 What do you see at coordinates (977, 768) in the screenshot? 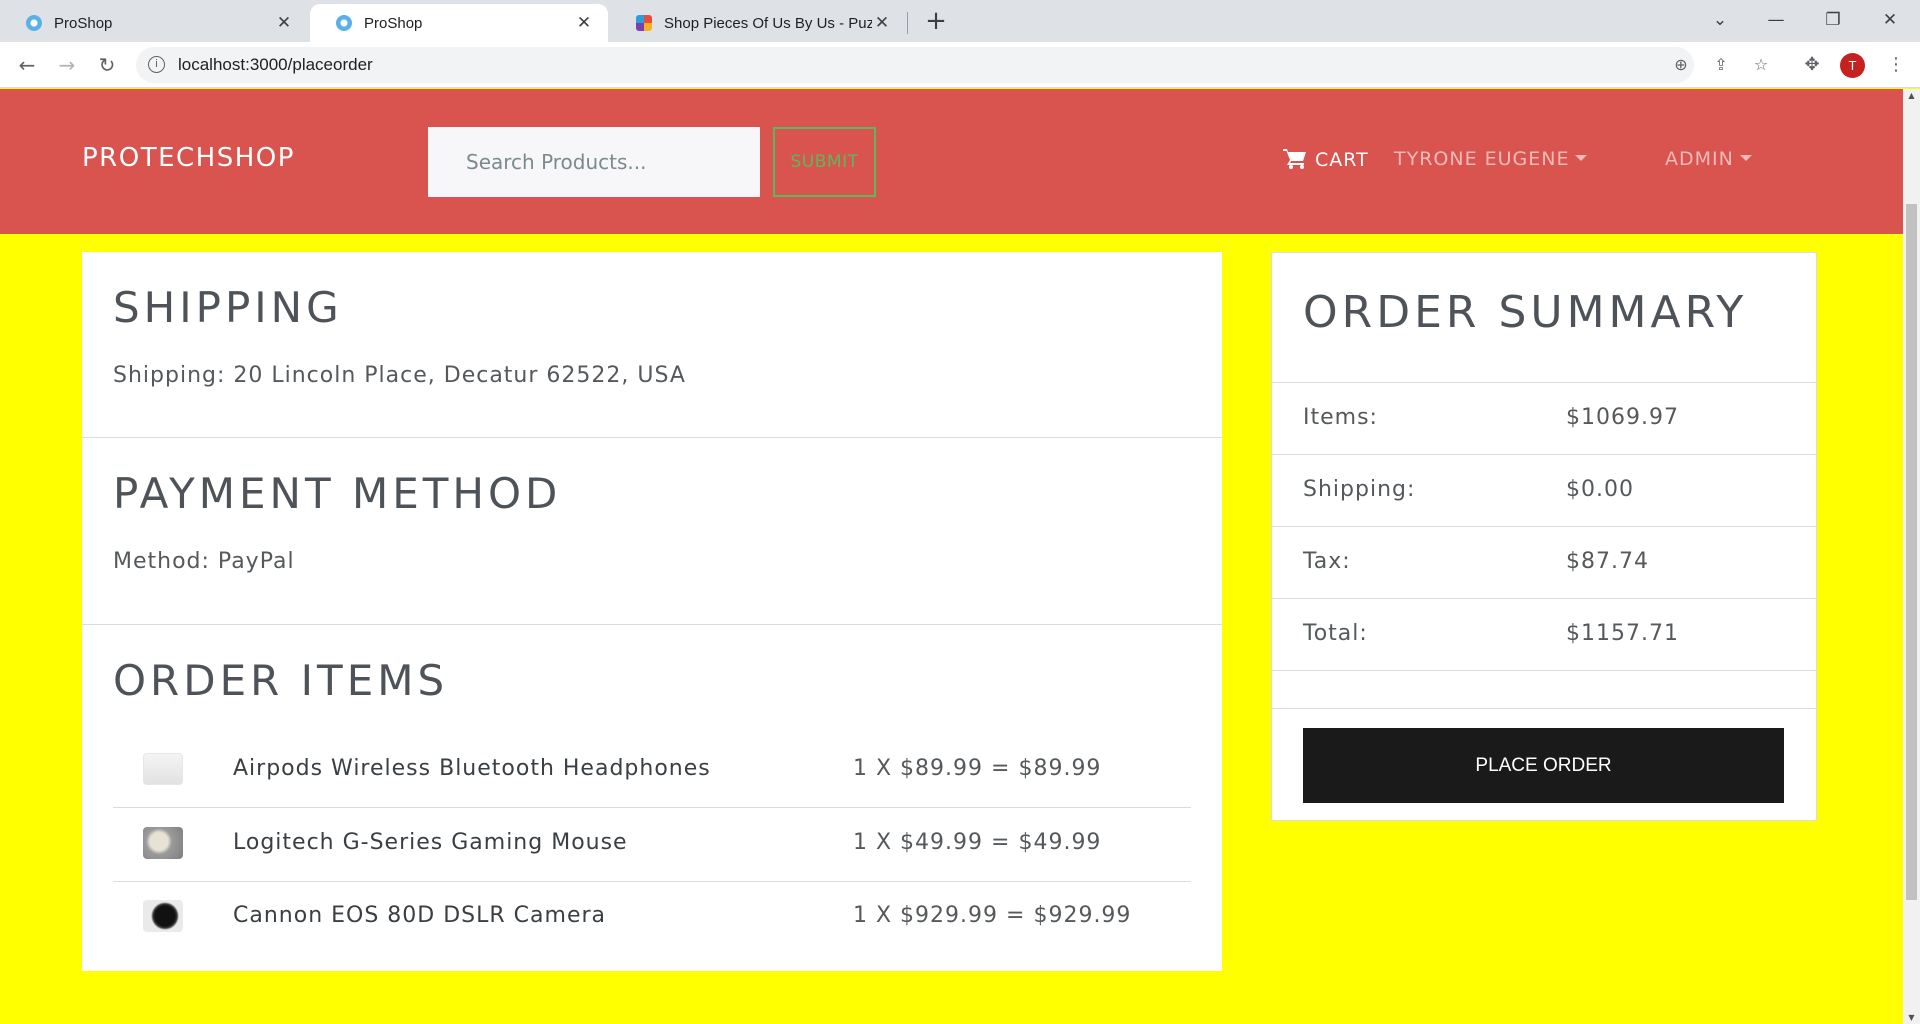
I see `item-price: 1 X $89.99 = $89.99` at bounding box center [977, 768].